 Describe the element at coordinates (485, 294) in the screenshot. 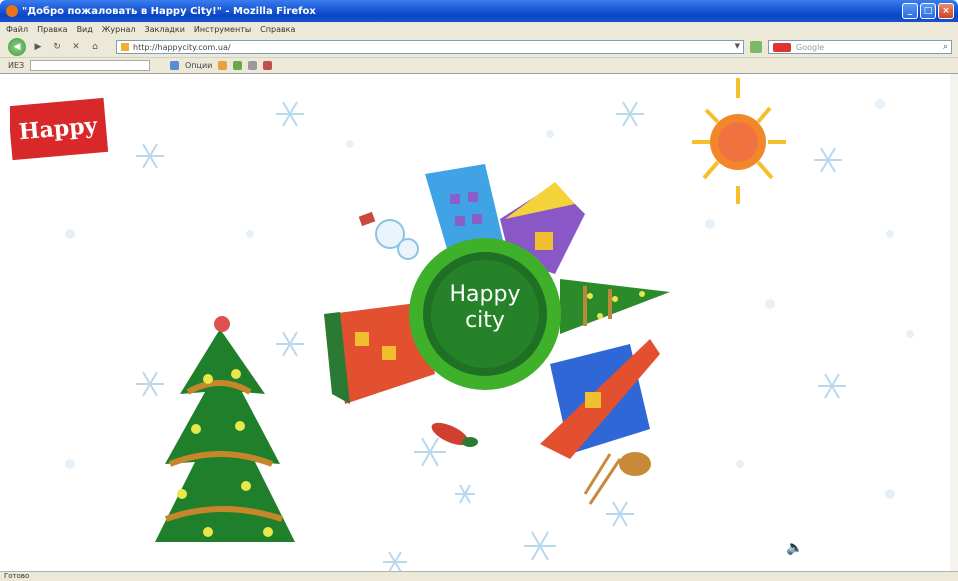

I see `planet-title-line1: Happy` at that location.